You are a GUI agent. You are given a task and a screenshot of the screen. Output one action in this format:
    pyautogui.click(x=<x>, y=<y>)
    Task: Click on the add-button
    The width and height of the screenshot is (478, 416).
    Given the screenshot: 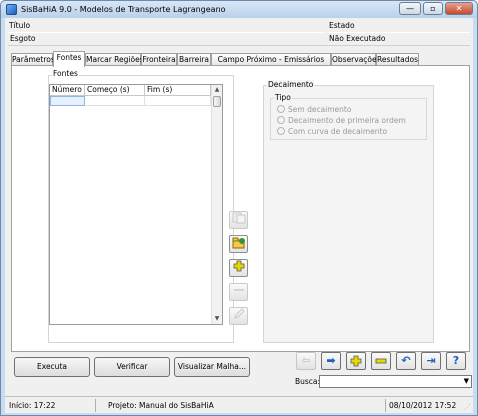 What is the action you would take?
    pyautogui.click(x=356, y=361)
    